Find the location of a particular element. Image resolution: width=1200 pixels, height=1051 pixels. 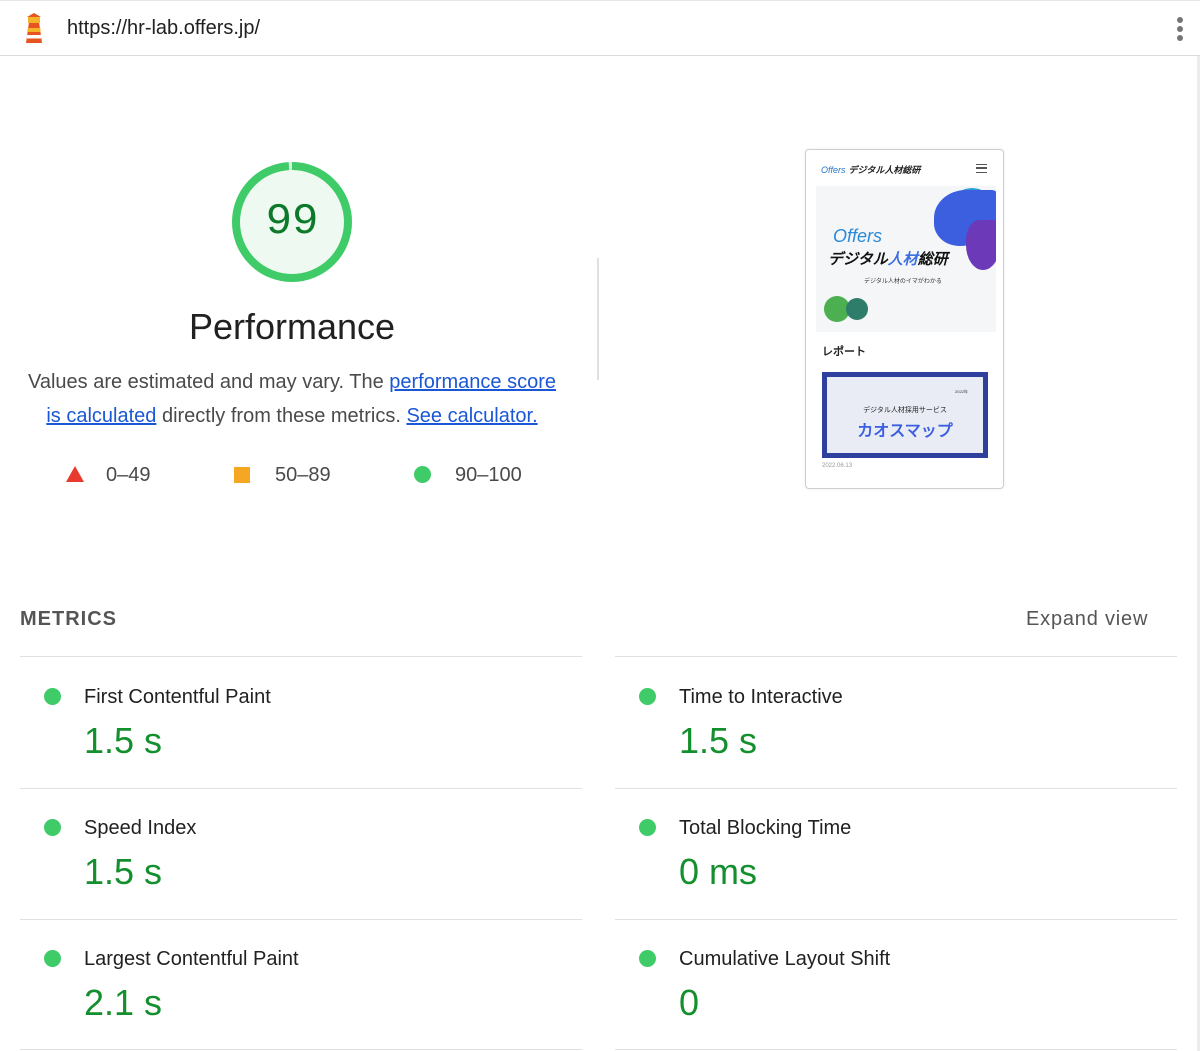

performance-score: 99 is located at coordinates (292, 222).